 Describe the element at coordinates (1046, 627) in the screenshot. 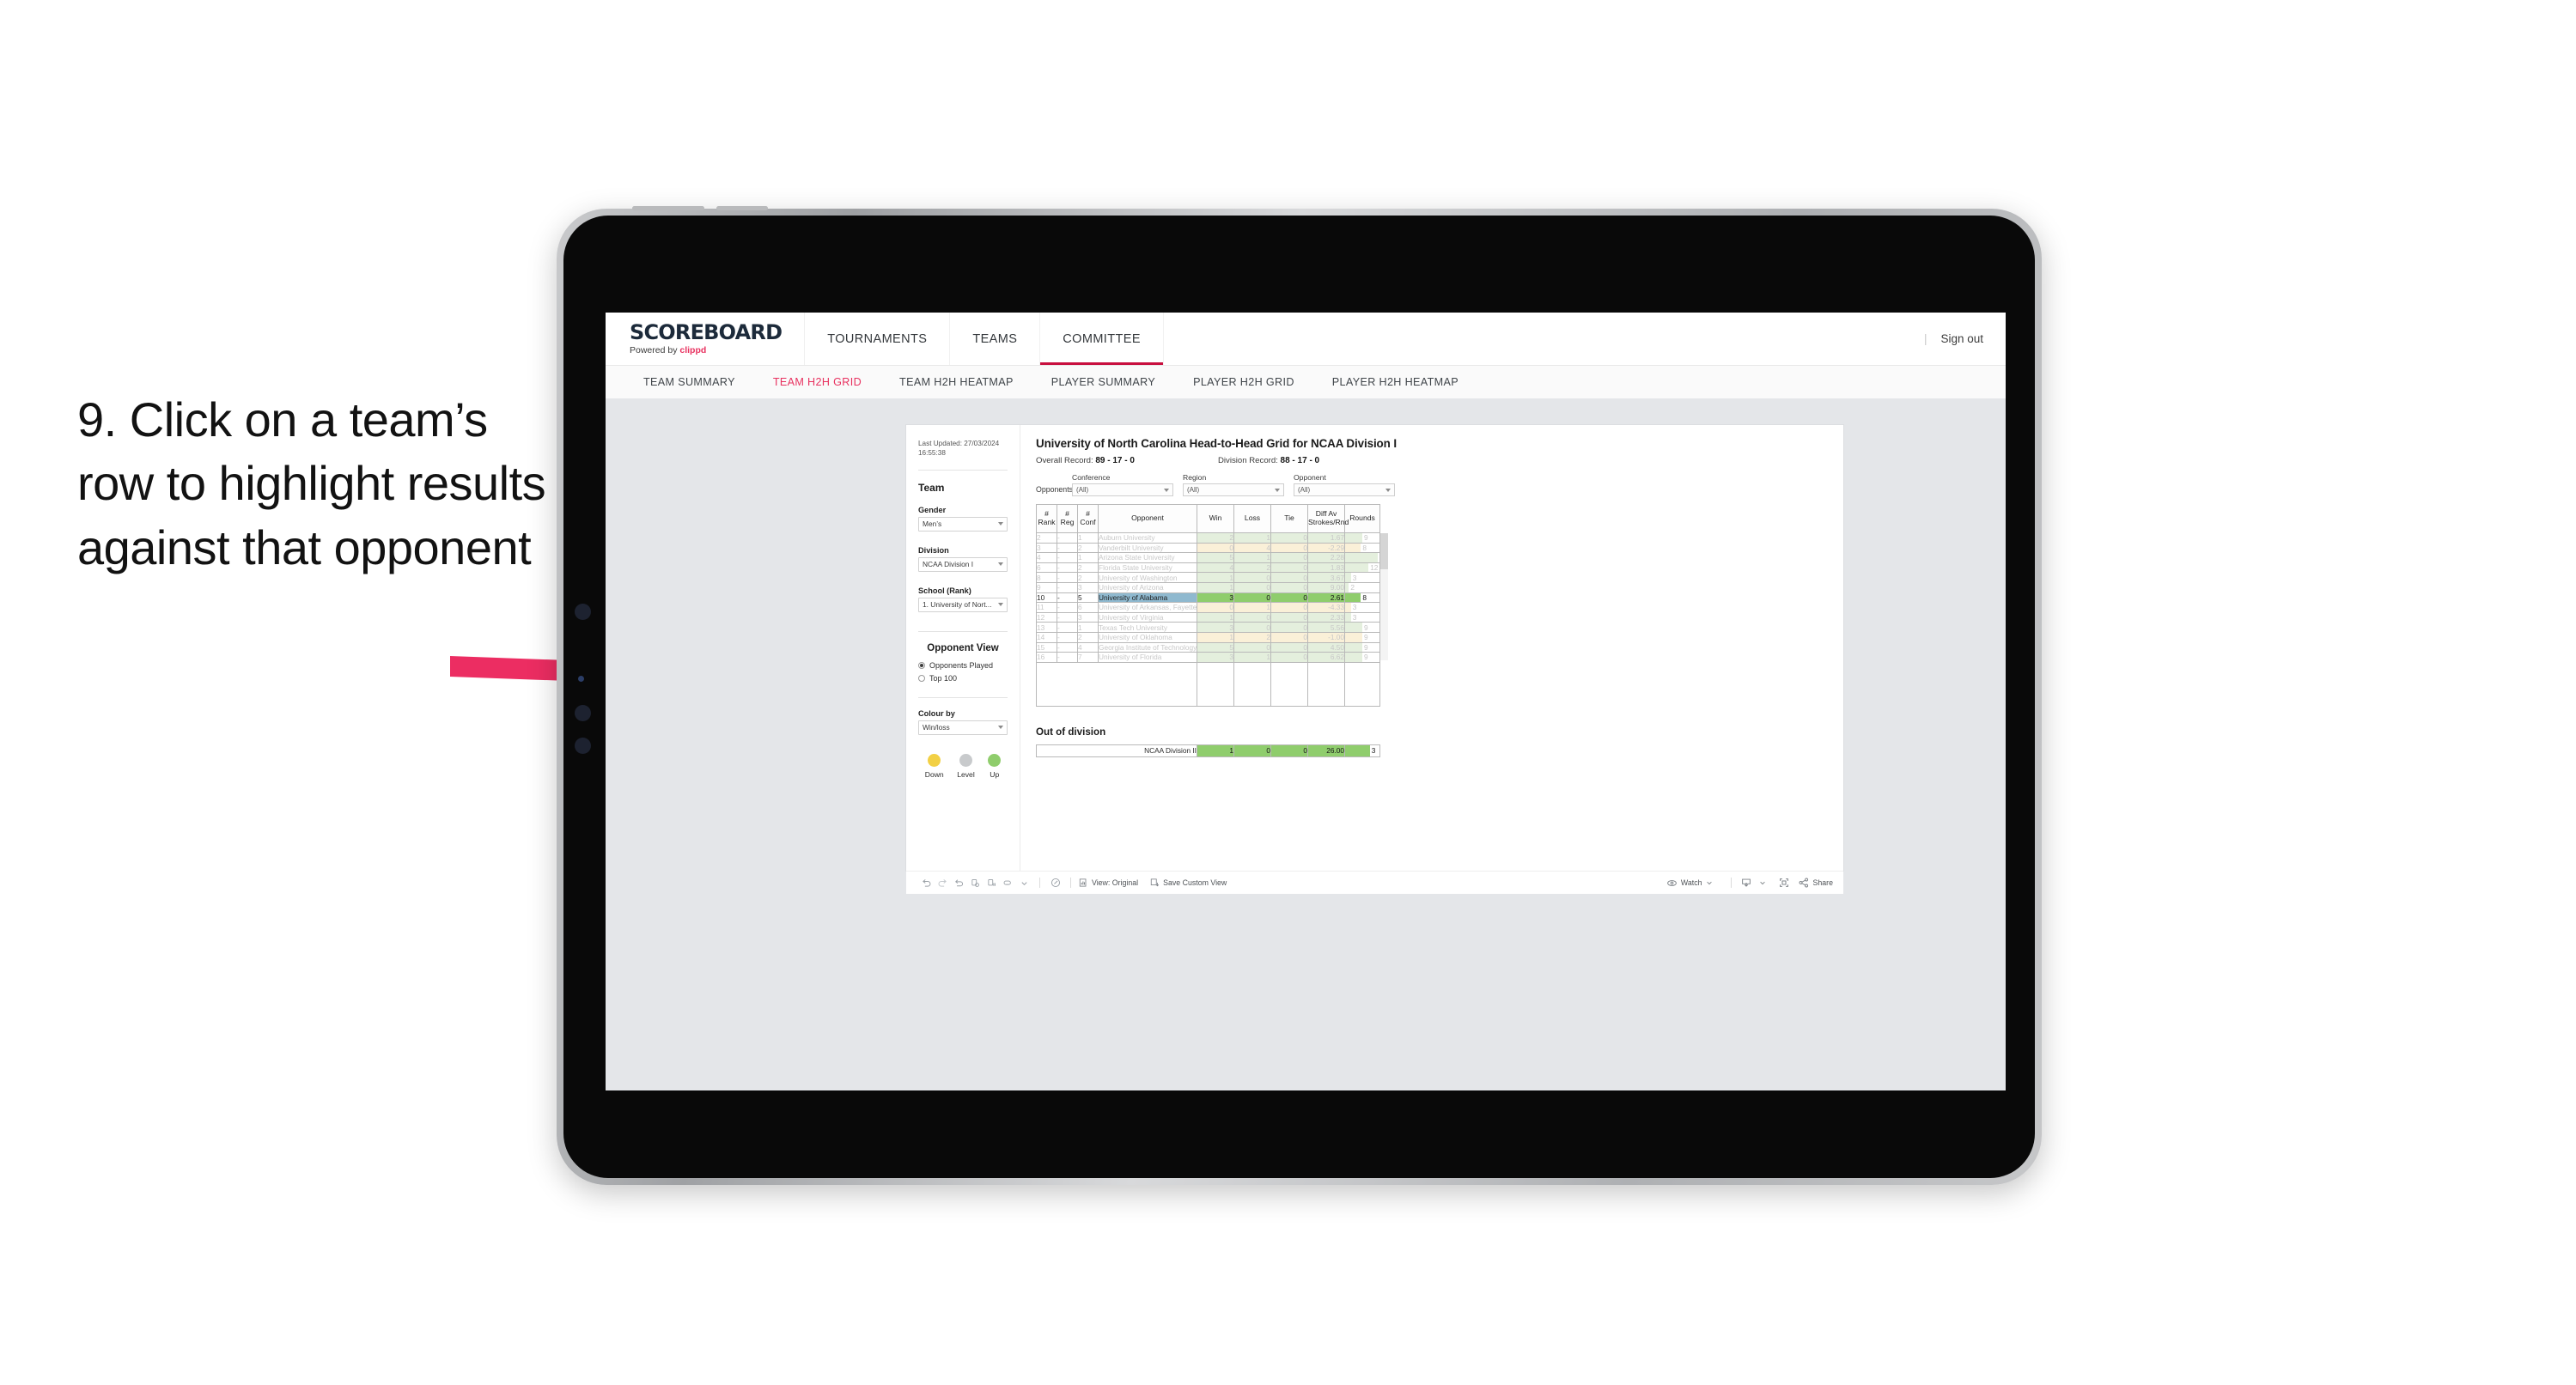

I see `cell-rank: 13` at that location.